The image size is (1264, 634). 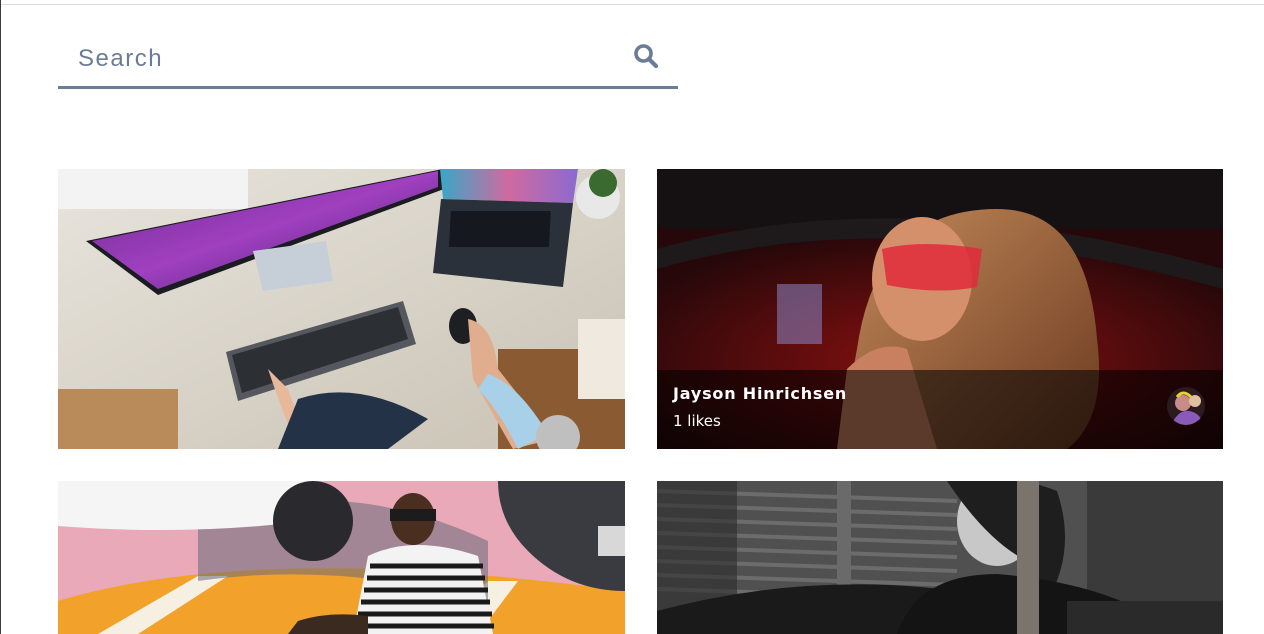 What do you see at coordinates (632, 4) in the screenshot?
I see `top-divider` at bounding box center [632, 4].